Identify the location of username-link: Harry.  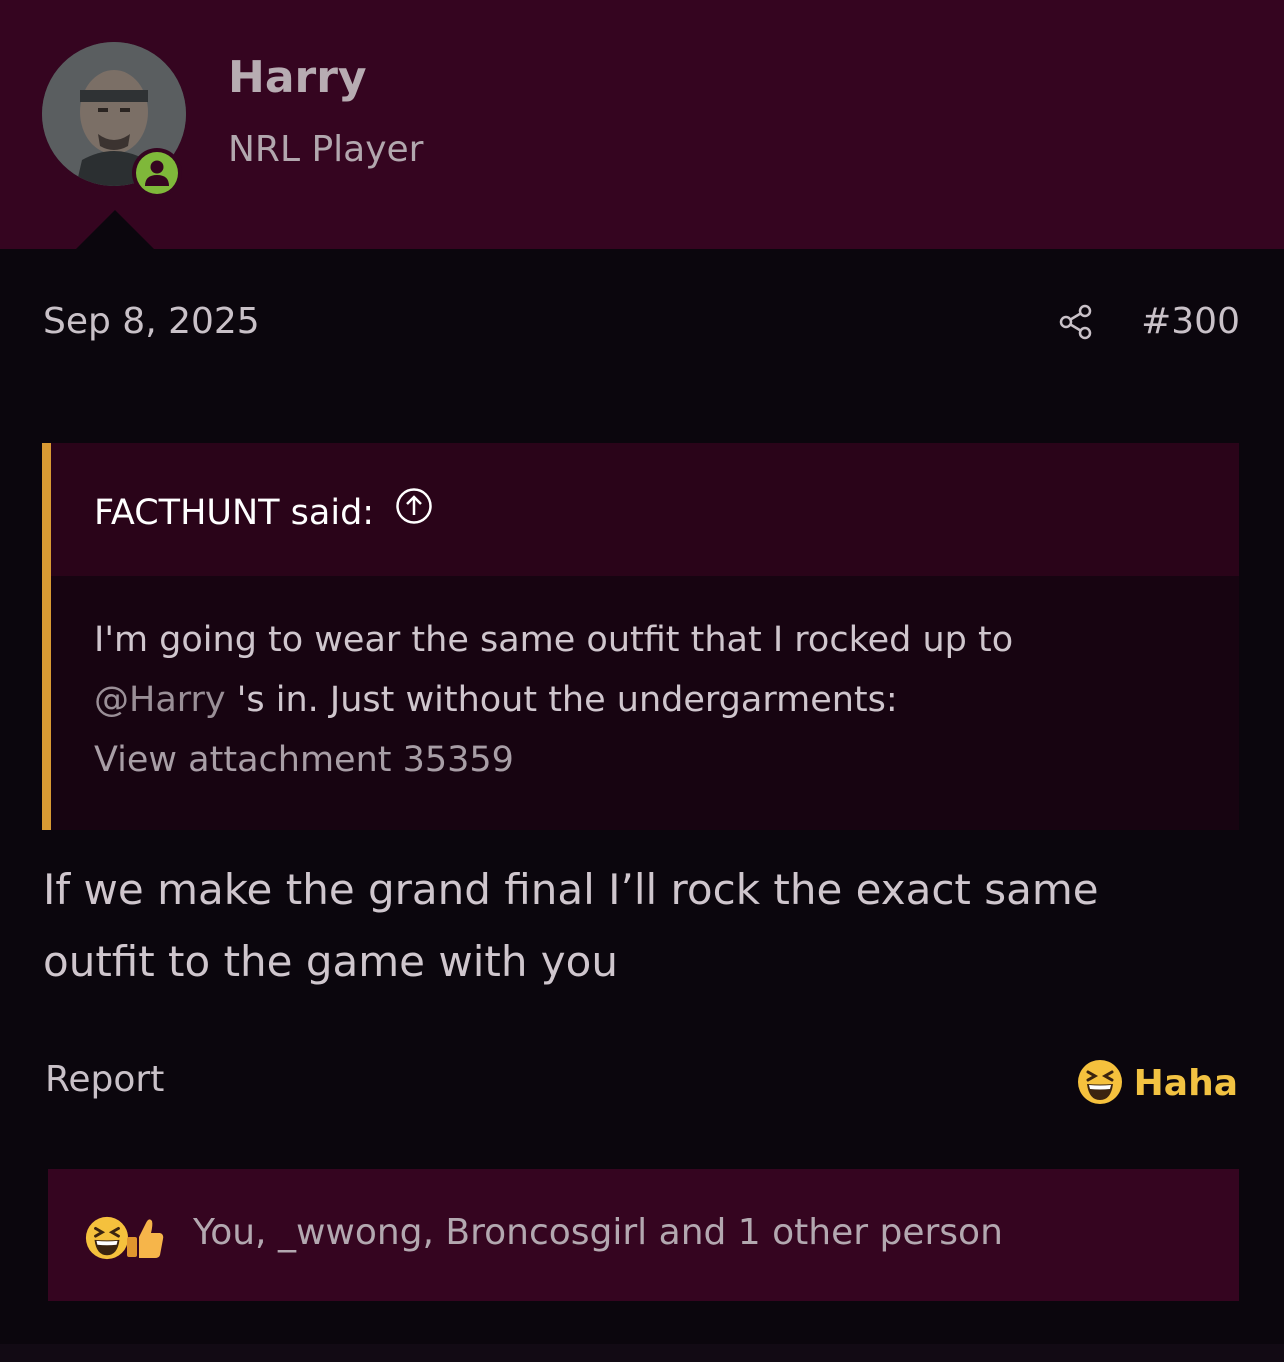
(297, 78).